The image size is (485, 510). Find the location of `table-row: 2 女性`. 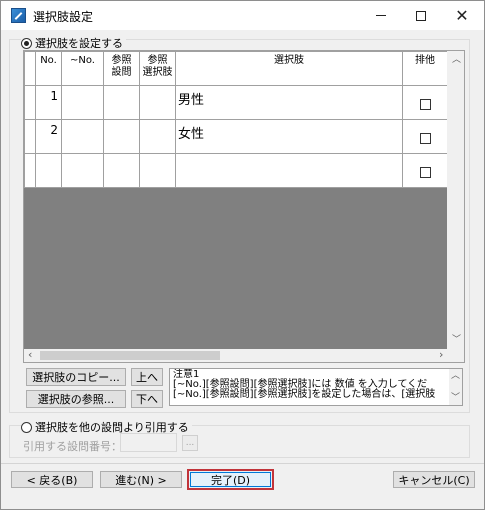

table-row: 2 女性 is located at coordinates (236, 136).